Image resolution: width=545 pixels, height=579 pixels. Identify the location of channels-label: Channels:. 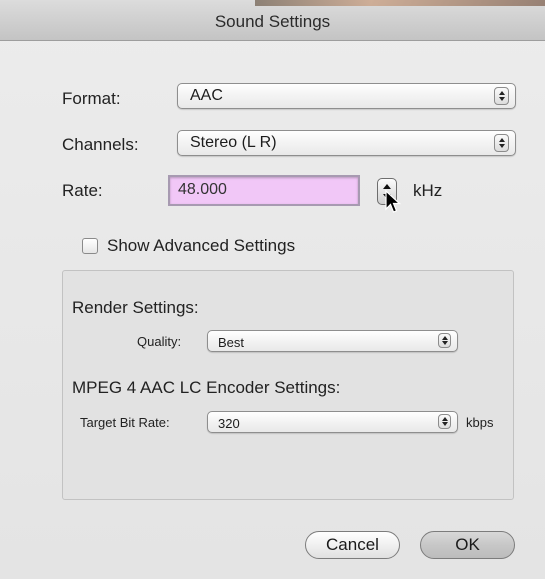
(100, 144).